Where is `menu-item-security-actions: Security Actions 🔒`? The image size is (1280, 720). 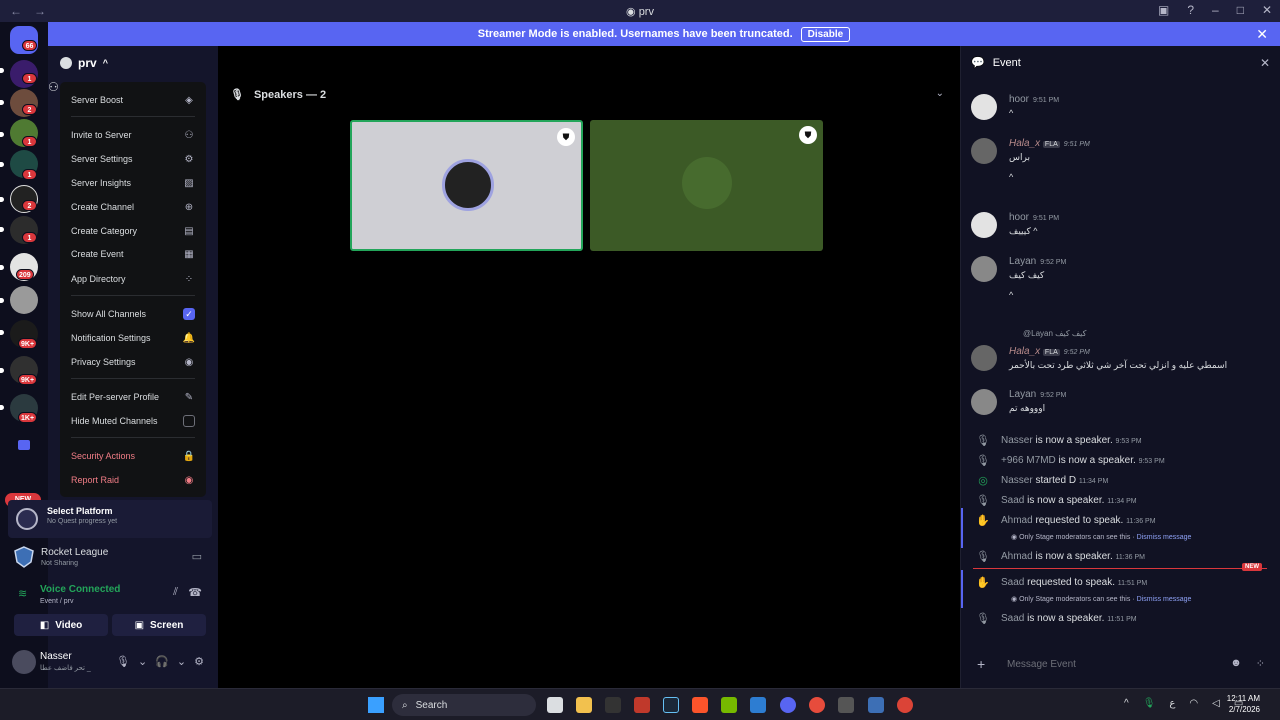
menu-item-security-actions: Security Actions 🔒 is located at coordinates (133, 456).